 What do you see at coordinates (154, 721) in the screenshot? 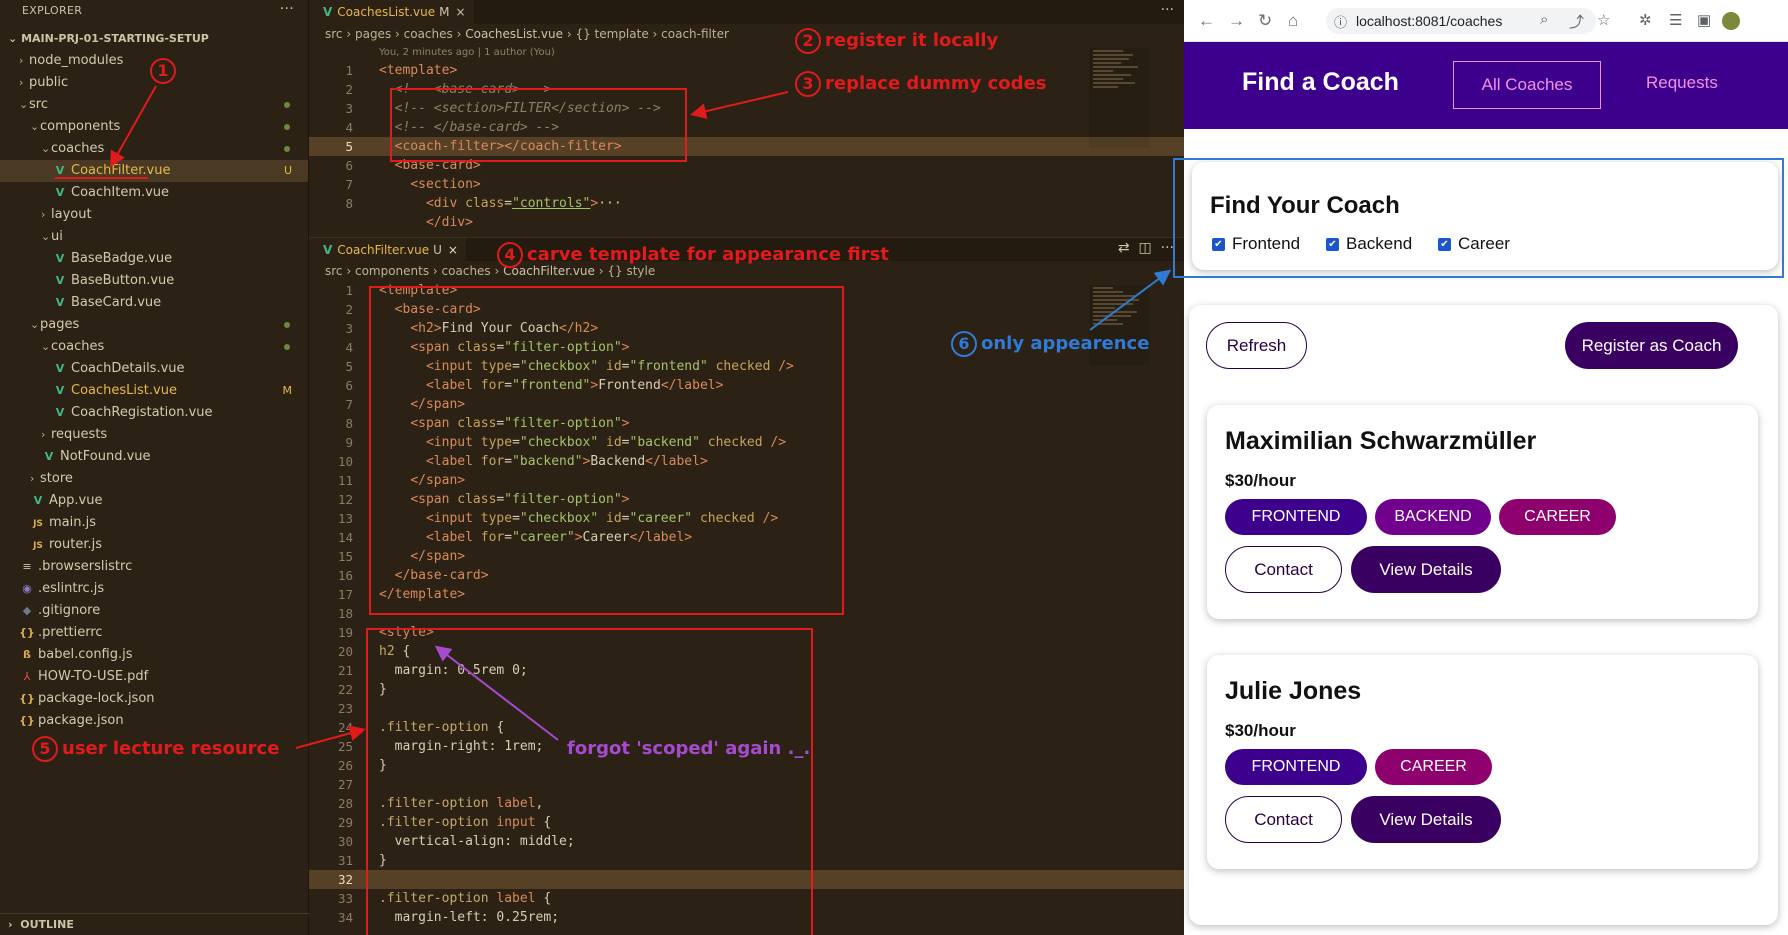
I see `file-item: {} package.json` at bounding box center [154, 721].